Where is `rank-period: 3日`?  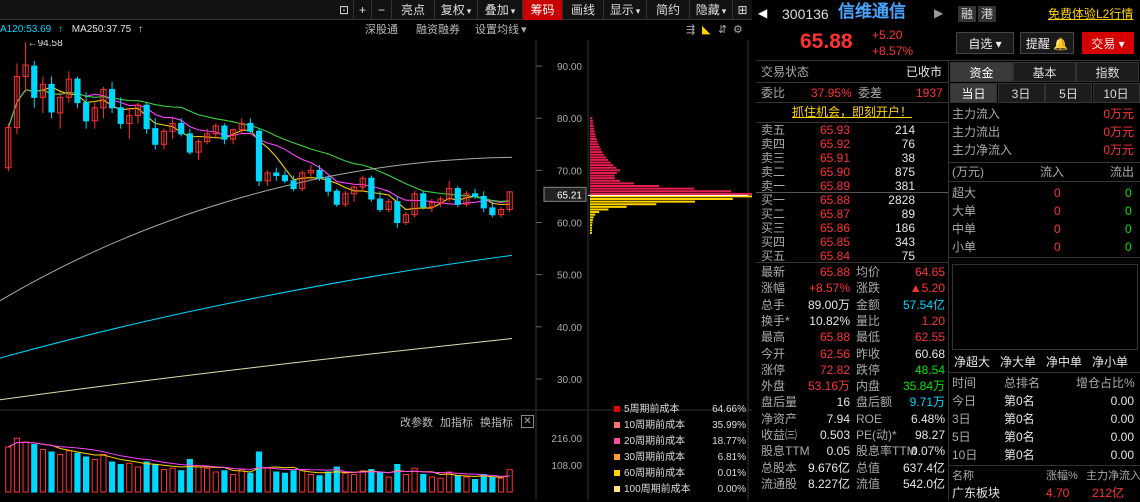
rank-period: 3日 is located at coordinates (961, 419).